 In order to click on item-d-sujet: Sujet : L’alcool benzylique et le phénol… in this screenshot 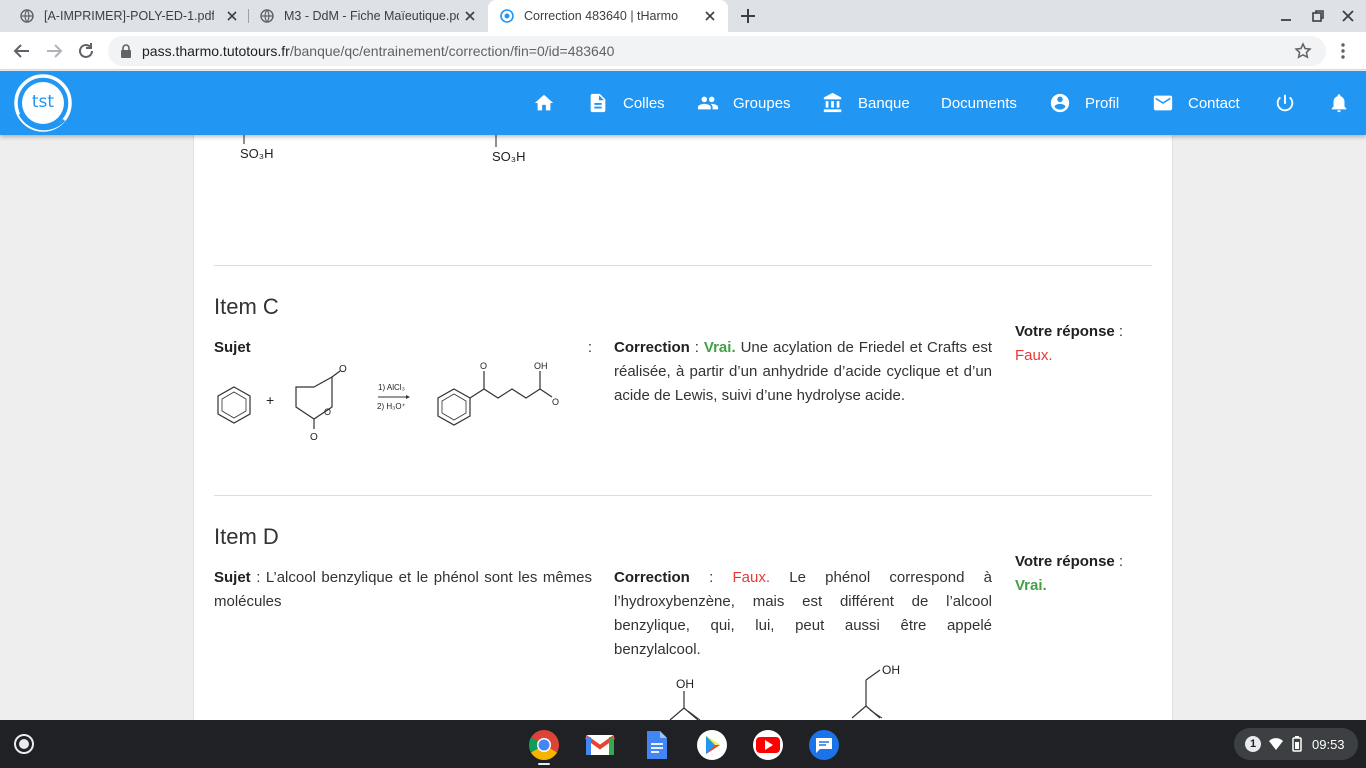, I will do `click(403, 590)`.